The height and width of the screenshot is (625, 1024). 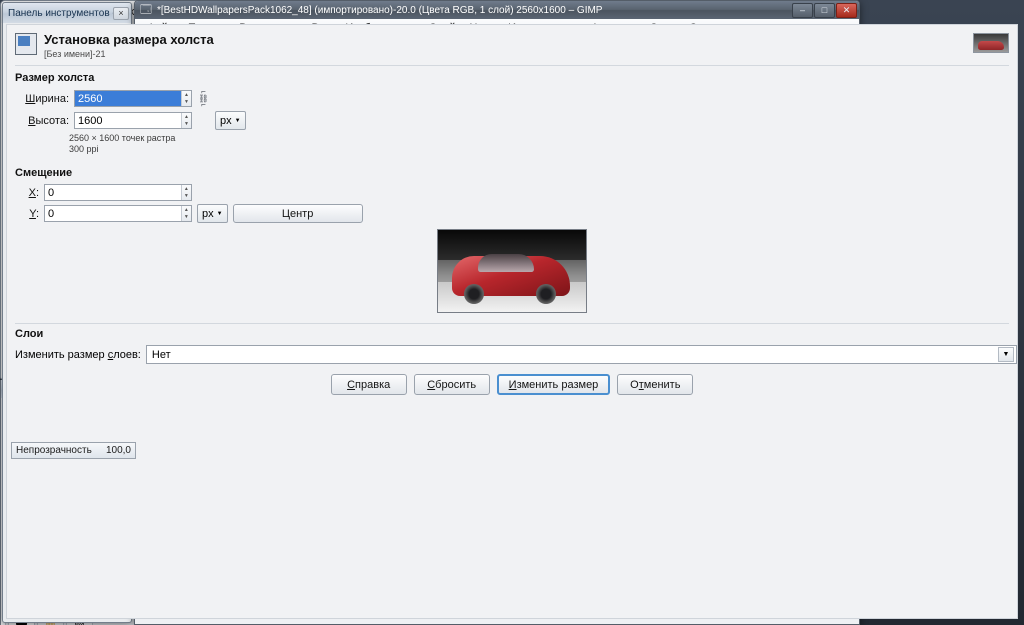 I want to click on toolbox-close-button: ×, so click(x=121, y=13).